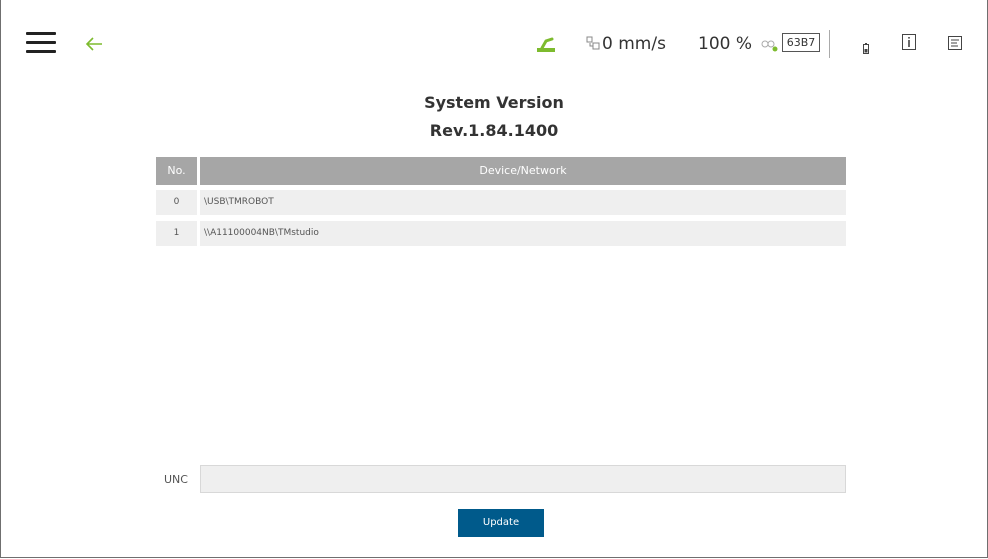 This screenshot has width=988, height=559. Describe the element at coordinates (770, 44) in the screenshot. I see `connection-icon` at that location.